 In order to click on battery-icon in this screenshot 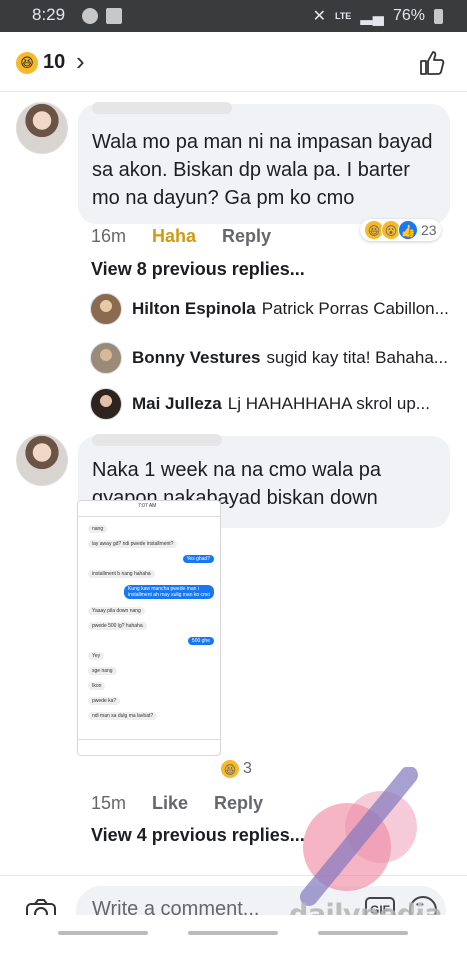, I will do `click(438, 16)`.